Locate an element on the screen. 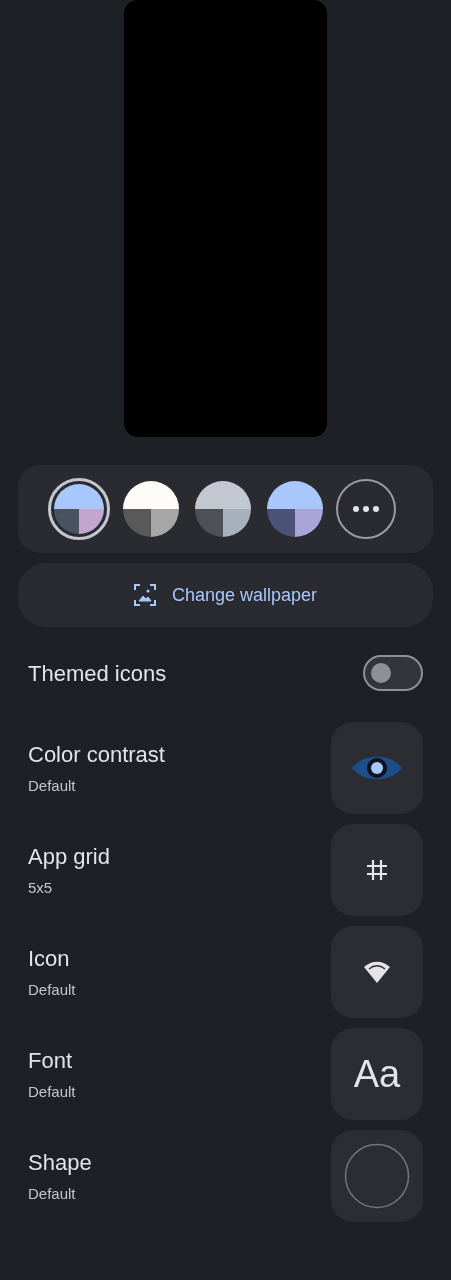 This screenshot has width=451, height=1280. wifi-icon is located at coordinates (377, 972).